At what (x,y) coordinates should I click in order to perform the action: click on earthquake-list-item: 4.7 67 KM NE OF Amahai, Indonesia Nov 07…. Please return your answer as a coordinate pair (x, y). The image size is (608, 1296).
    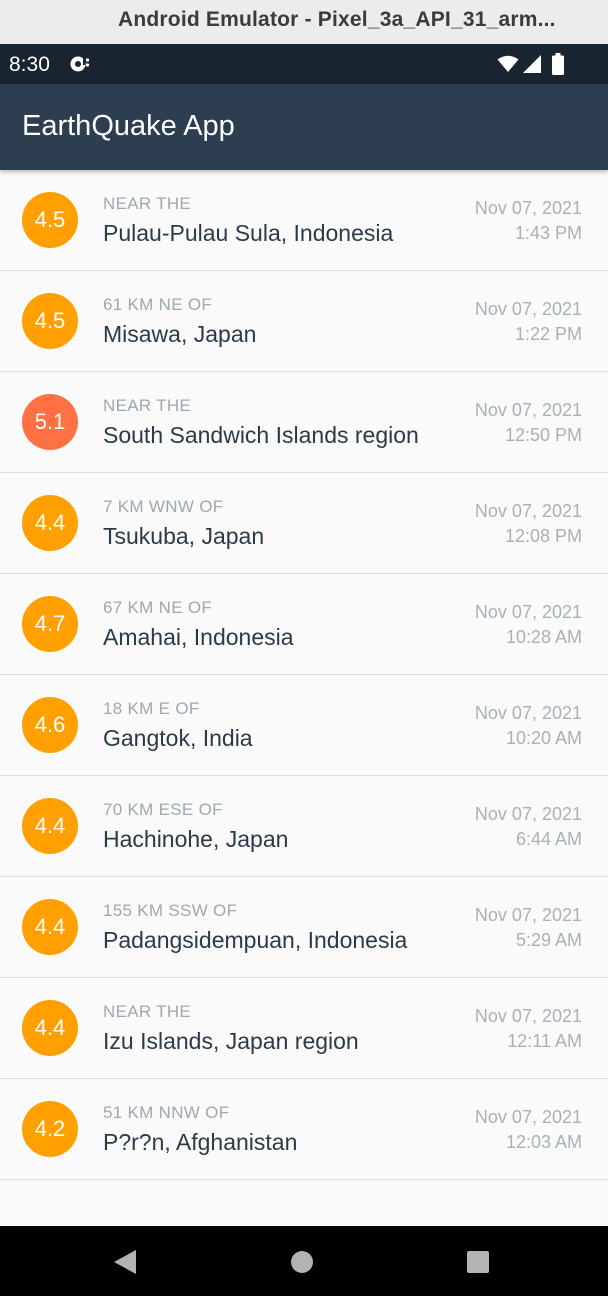
    Looking at the image, I should click on (304, 624).